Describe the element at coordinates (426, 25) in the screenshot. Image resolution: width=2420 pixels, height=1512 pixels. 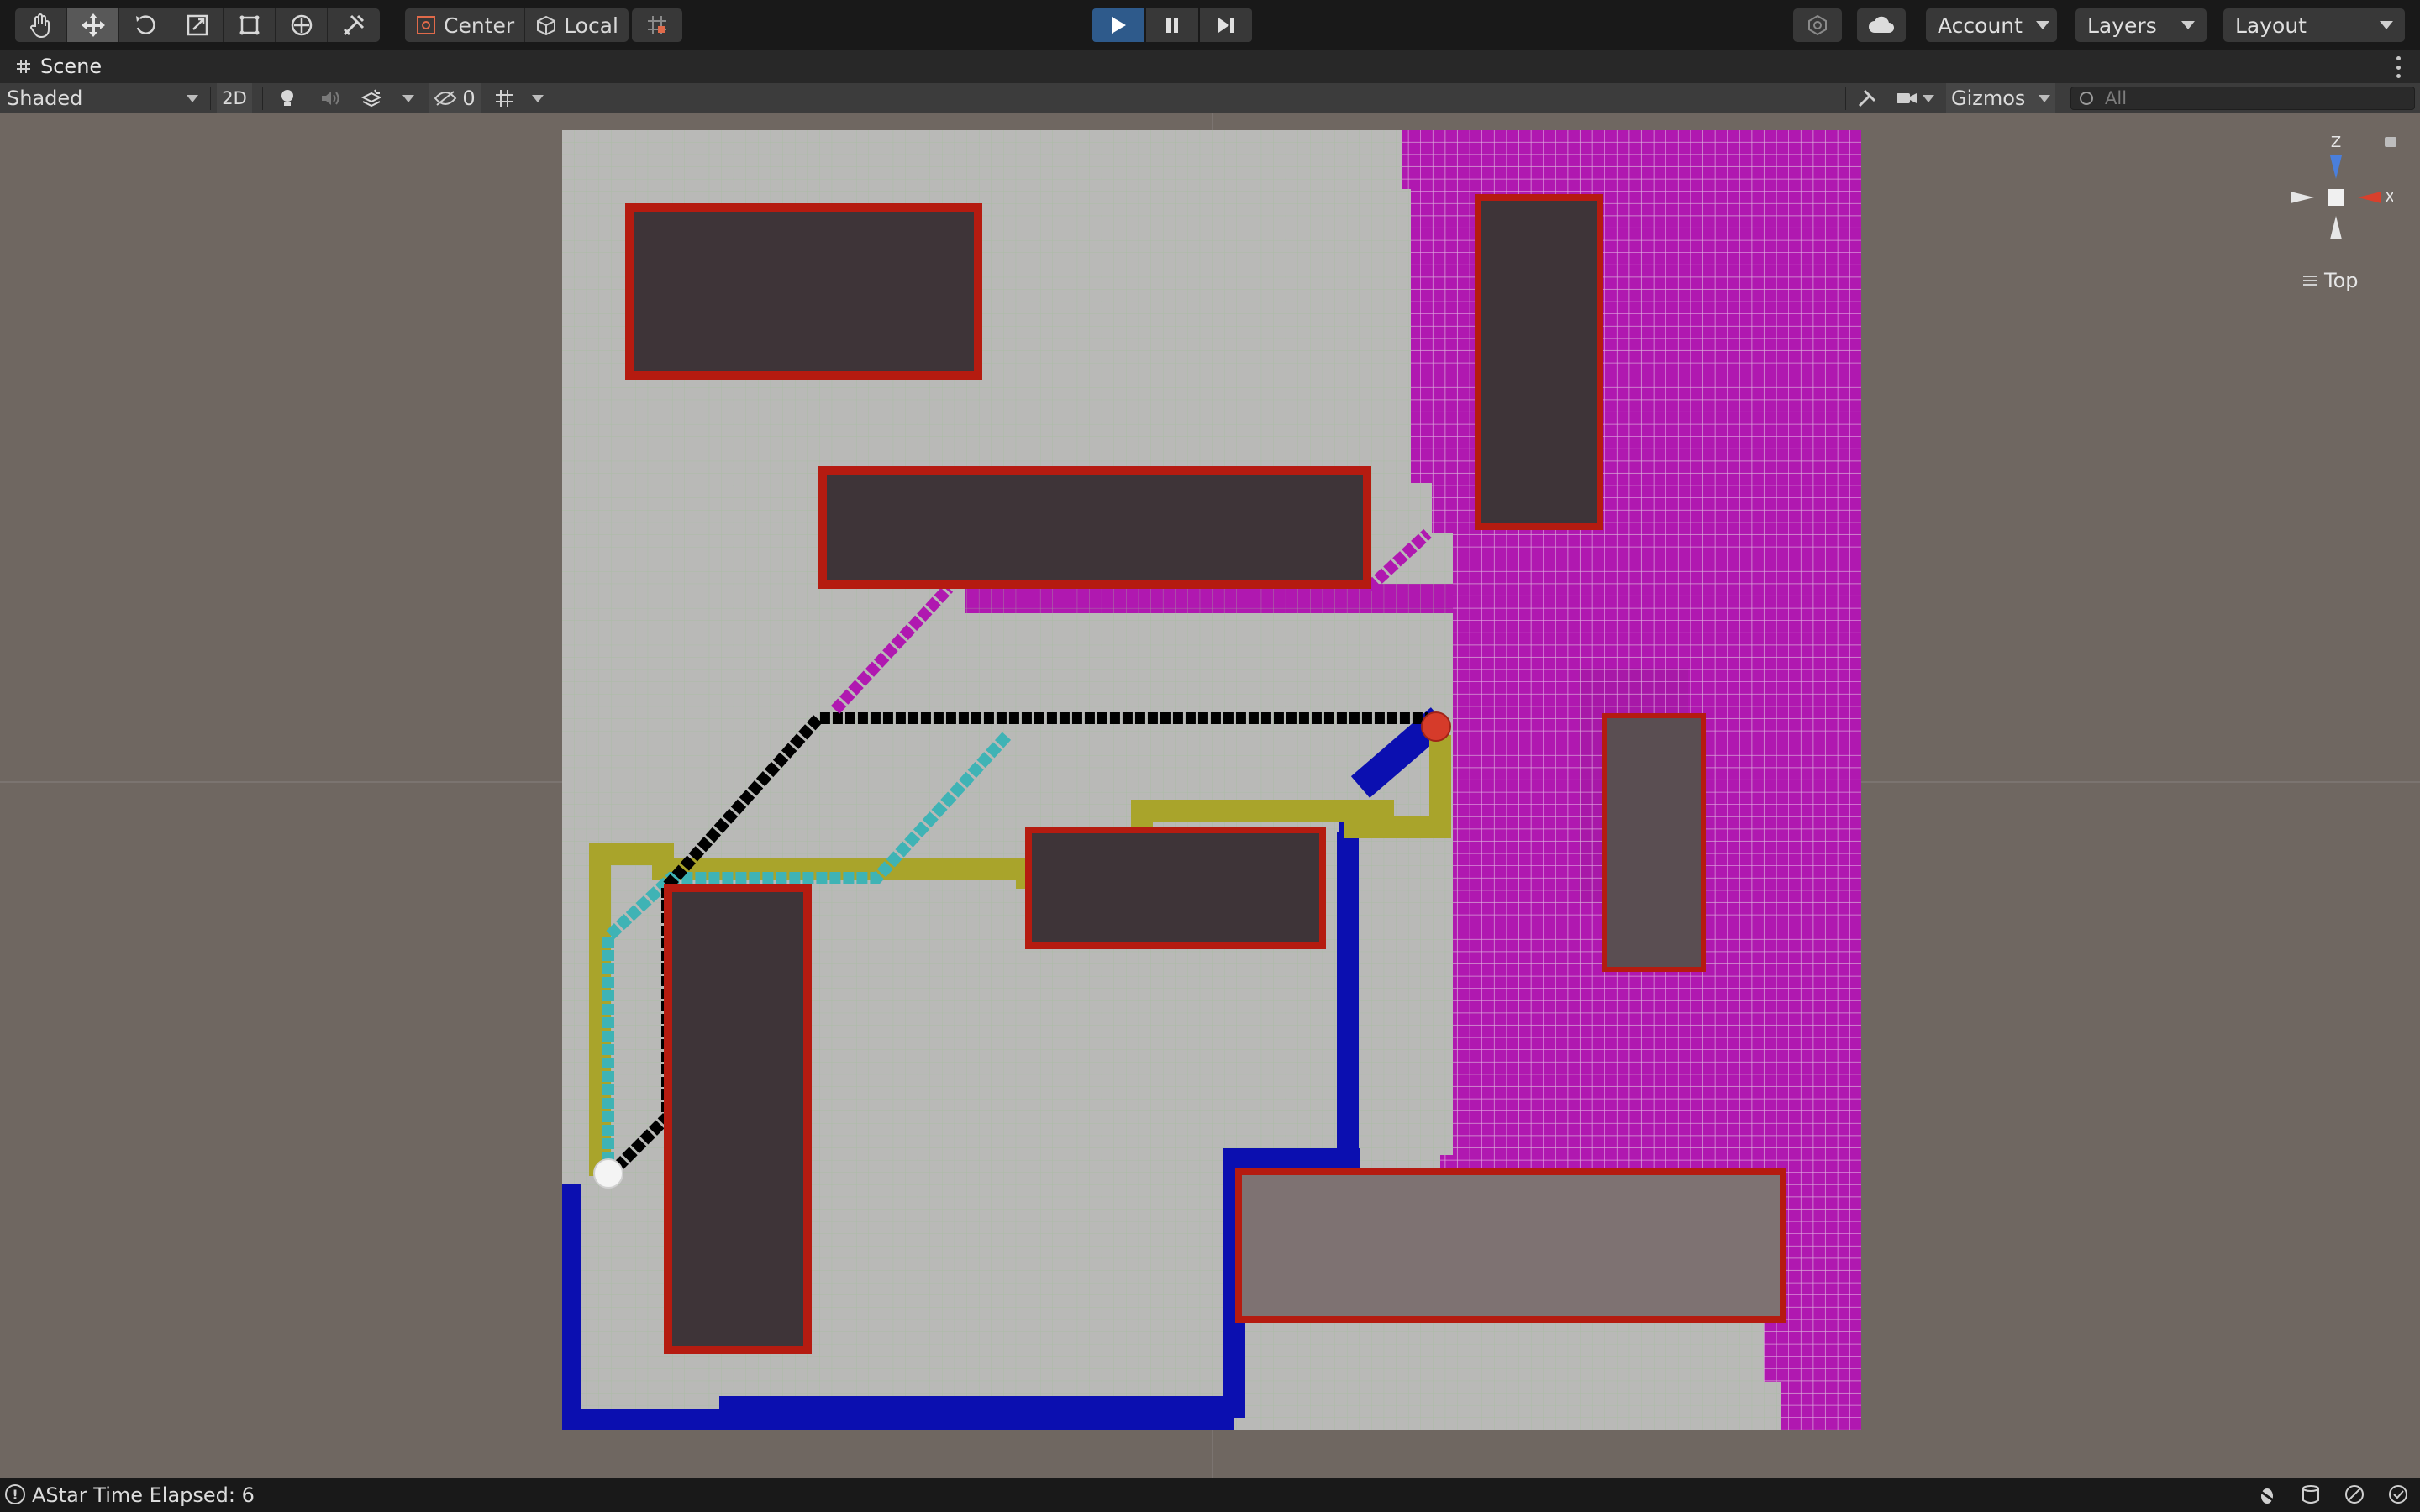
I see `pivot-center-icon` at that location.